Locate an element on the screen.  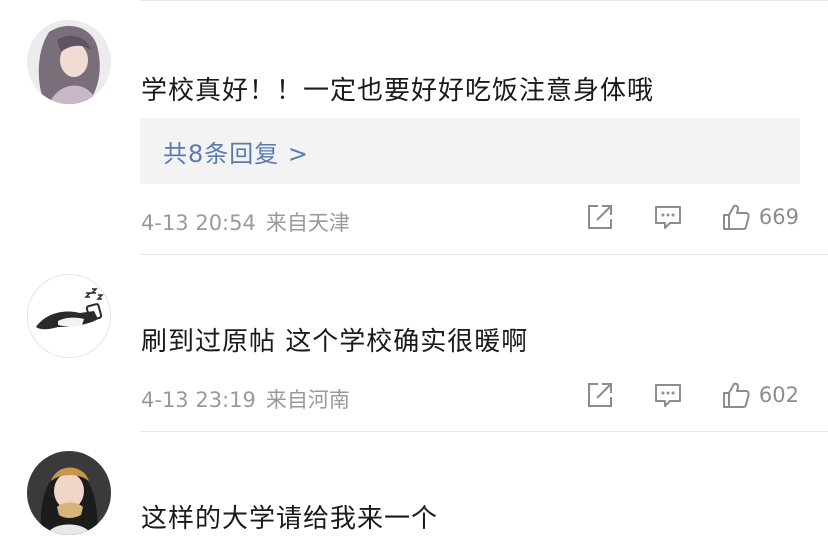
comment-time: 4-13 23:19 is located at coordinates (198, 400).